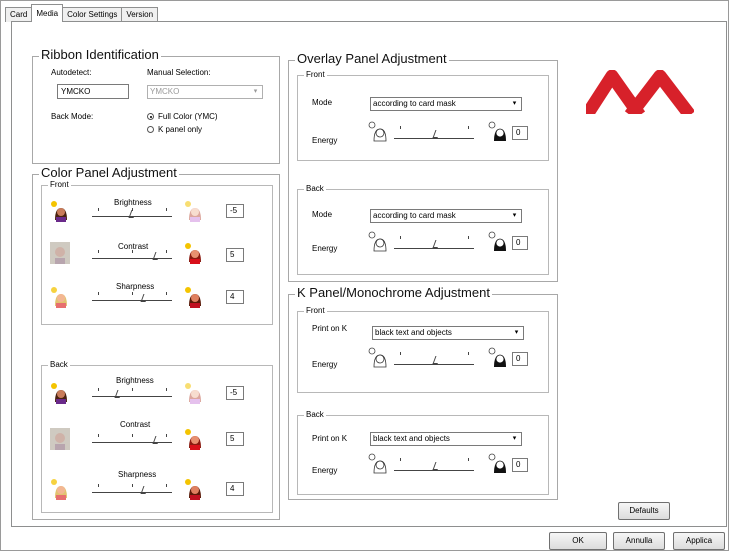  I want to click on overlay-back-energy-label: Energy, so click(325, 248).